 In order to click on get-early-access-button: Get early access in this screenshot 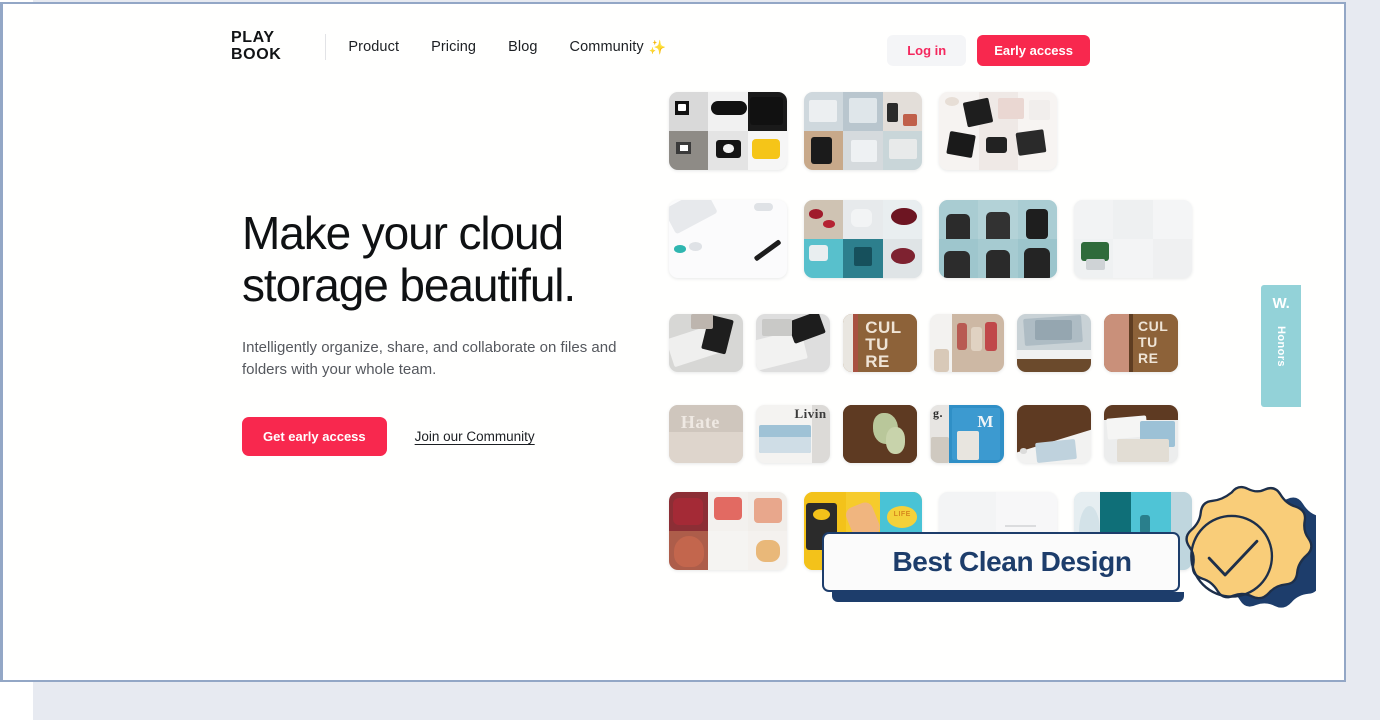, I will do `click(314, 436)`.